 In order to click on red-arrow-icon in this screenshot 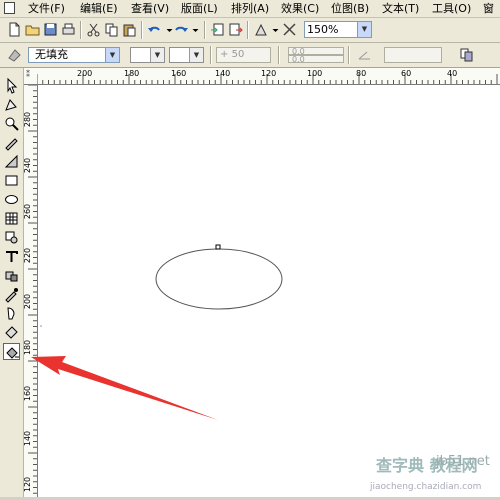, I will do `click(124, 388)`.